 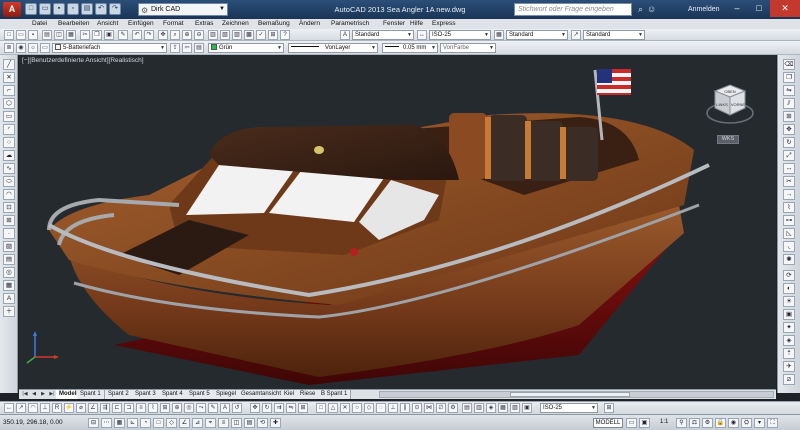 I want to click on baseline-icon: ⊏, so click(x=117, y=408).